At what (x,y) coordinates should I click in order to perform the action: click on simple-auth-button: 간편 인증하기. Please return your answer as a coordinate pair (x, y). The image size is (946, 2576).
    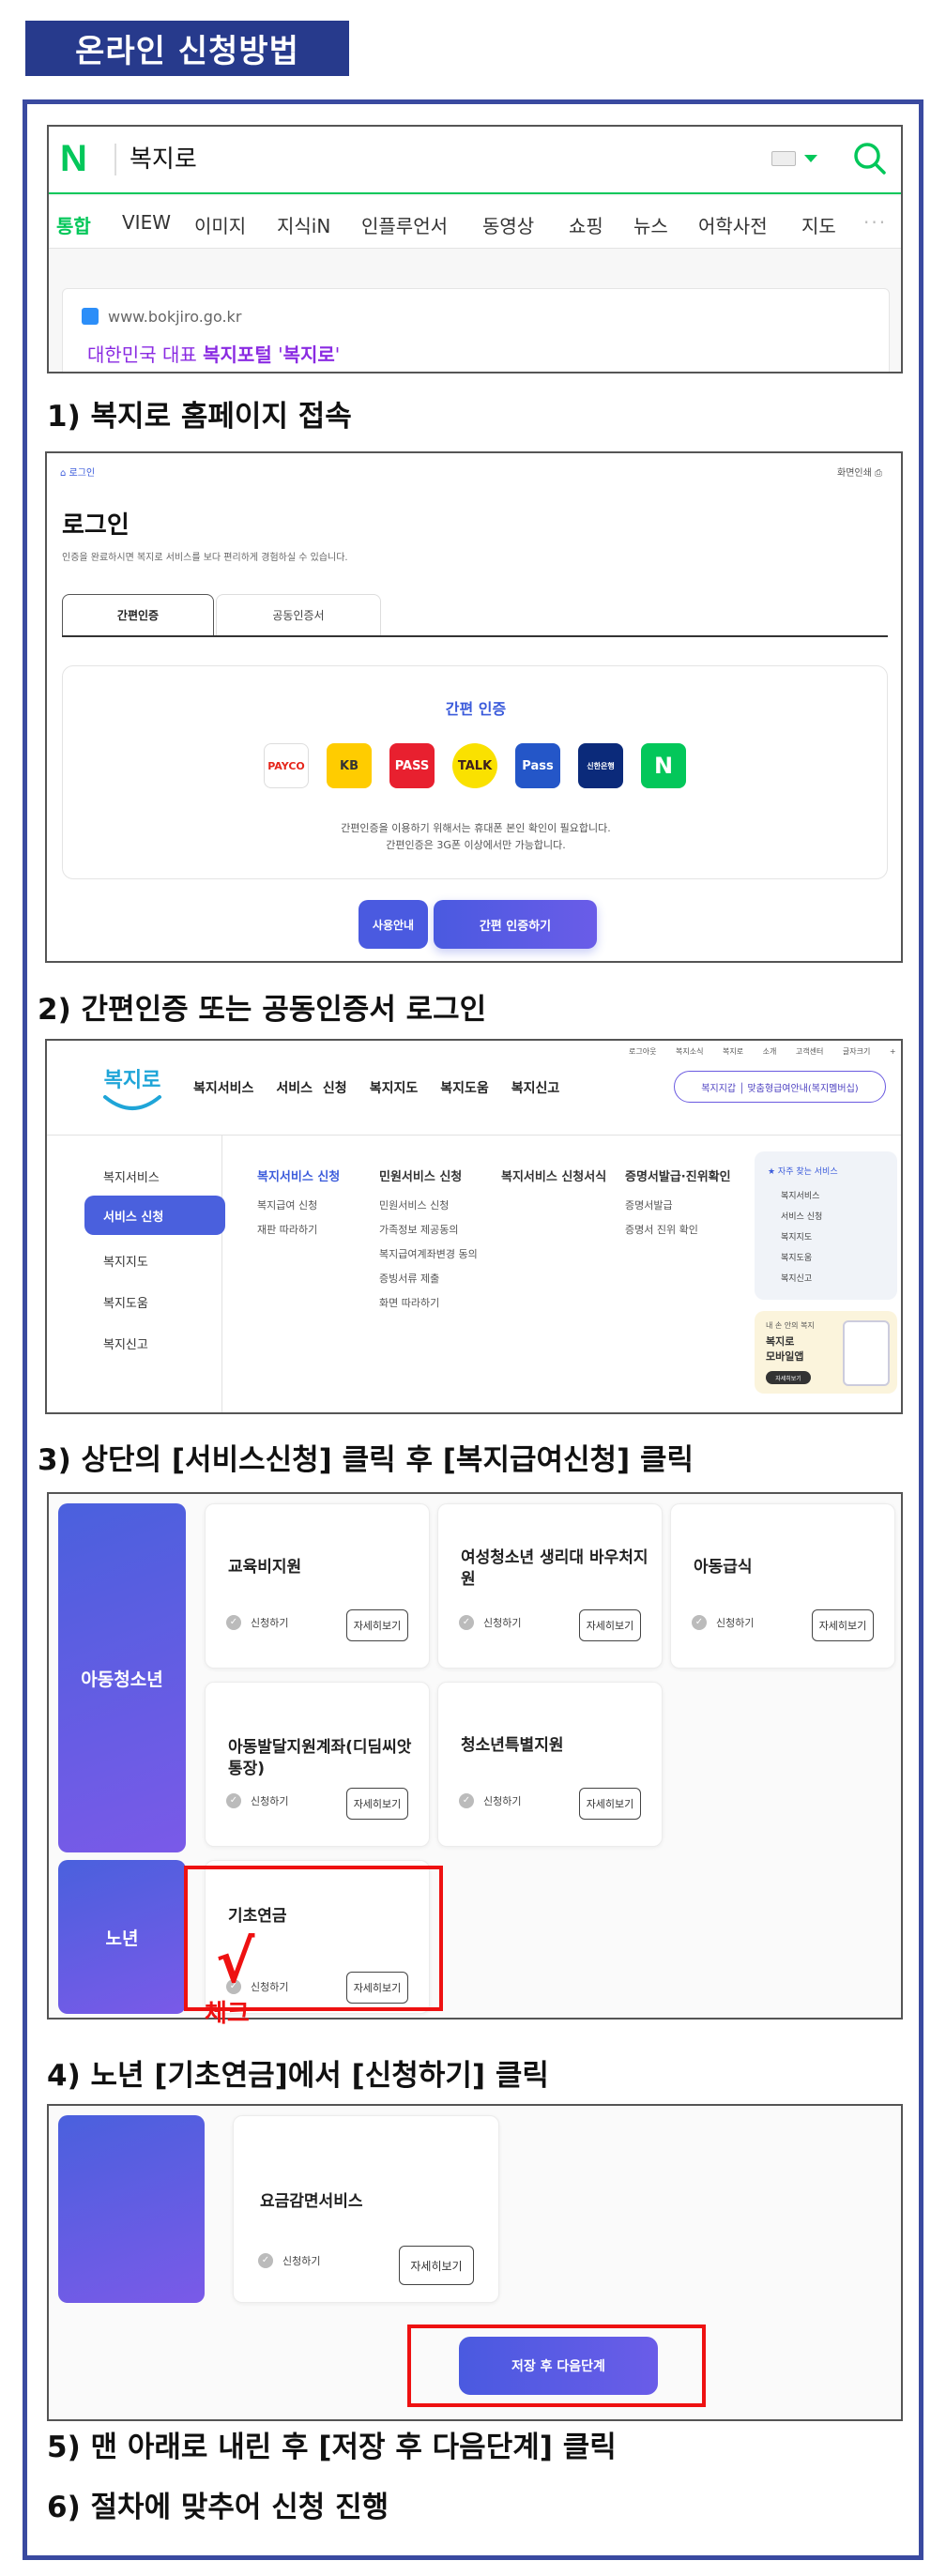
    Looking at the image, I should click on (515, 924).